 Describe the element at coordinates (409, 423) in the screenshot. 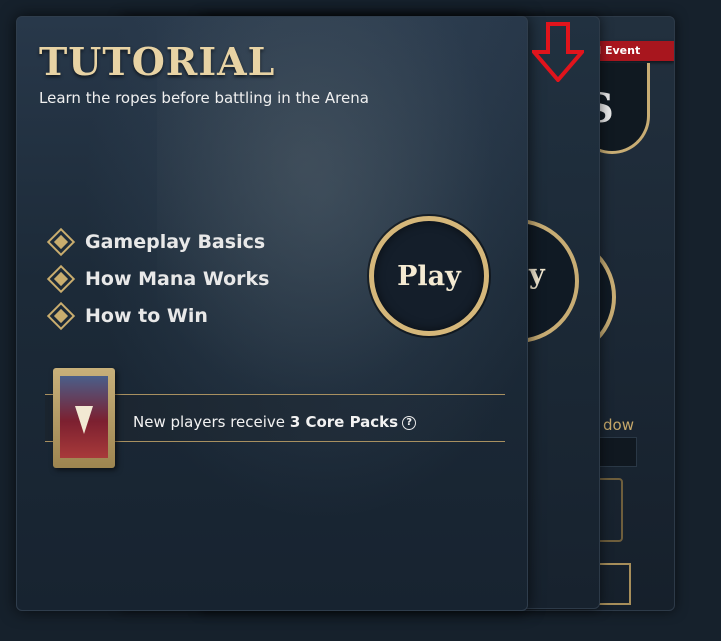

I see `help-icon: ?` at that location.